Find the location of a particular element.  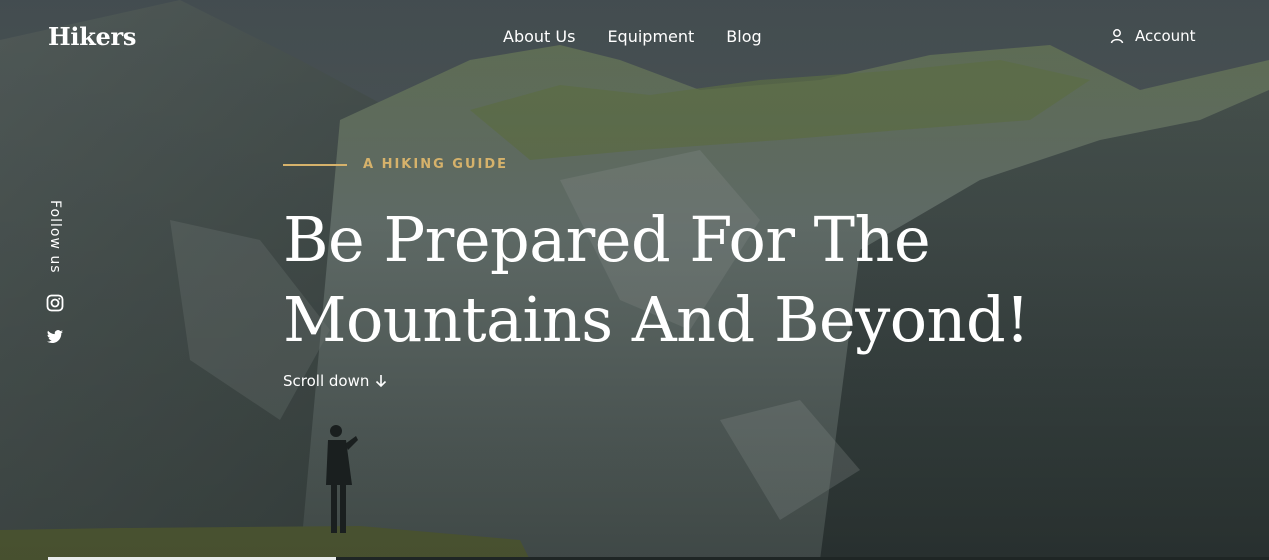

main-nav: About Us Equipment Blog is located at coordinates (632, 36).